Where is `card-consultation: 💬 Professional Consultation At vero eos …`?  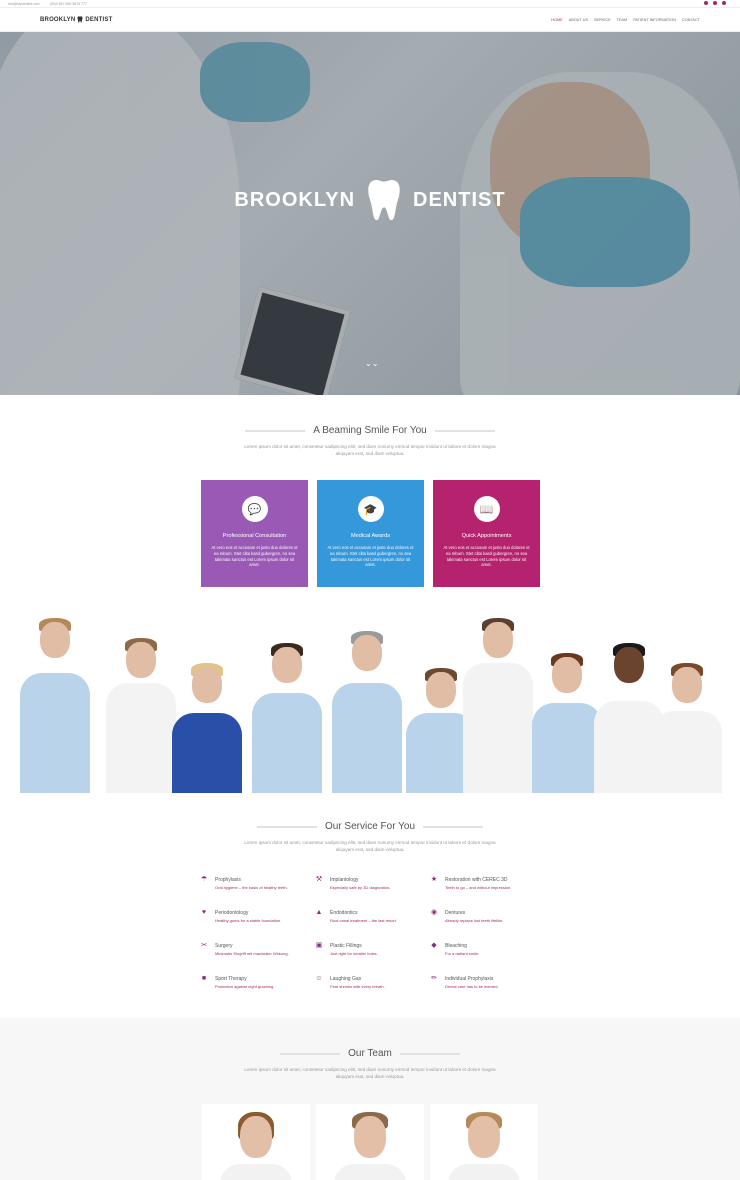 card-consultation: 💬 Professional Consultation At vero eos … is located at coordinates (254, 533).